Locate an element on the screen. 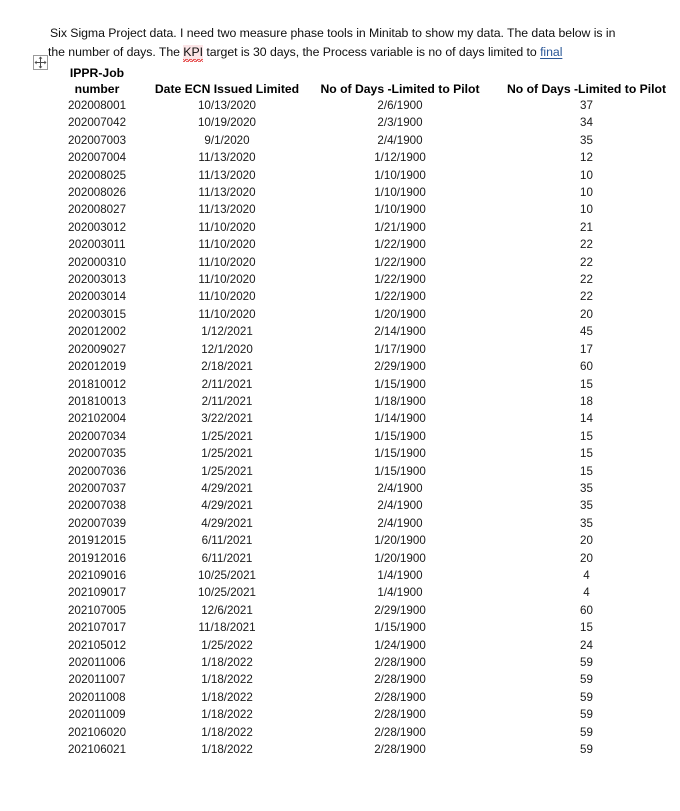  table-row: 202011009 1/18/2022 2/28/1900 59 is located at coordinates (363, 714).